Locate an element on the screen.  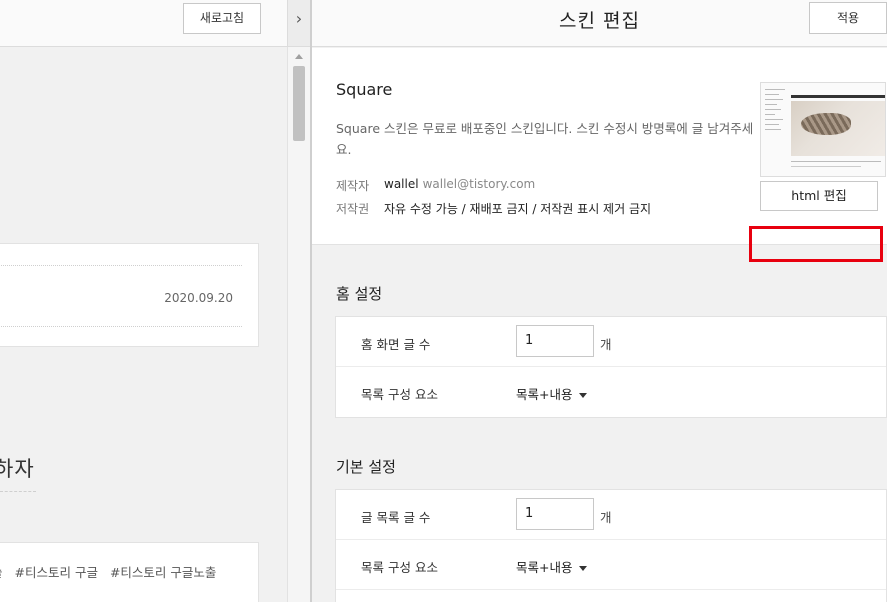
scroll-up-arrow-icon is located at coordinates (299, 56).